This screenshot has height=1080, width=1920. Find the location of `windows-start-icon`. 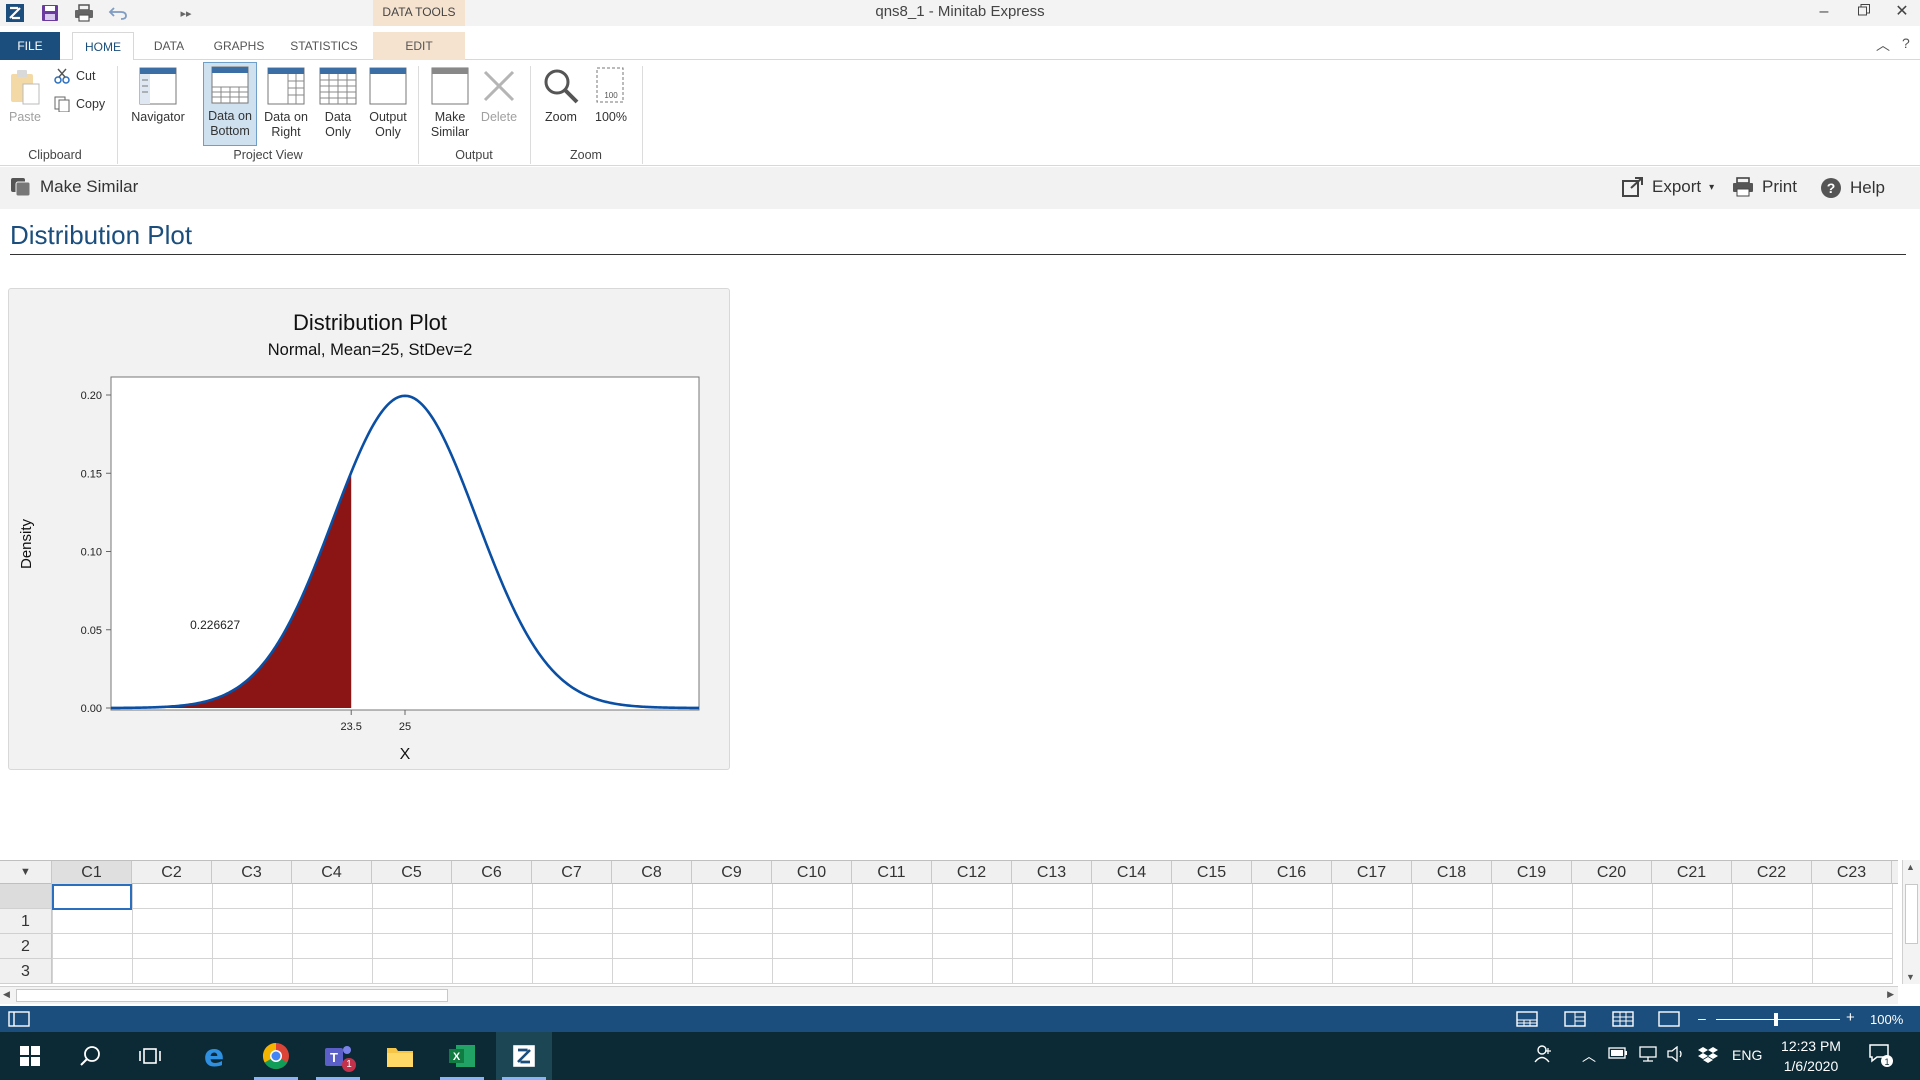

windows-start-icon is located at coordinates (30, 1056).